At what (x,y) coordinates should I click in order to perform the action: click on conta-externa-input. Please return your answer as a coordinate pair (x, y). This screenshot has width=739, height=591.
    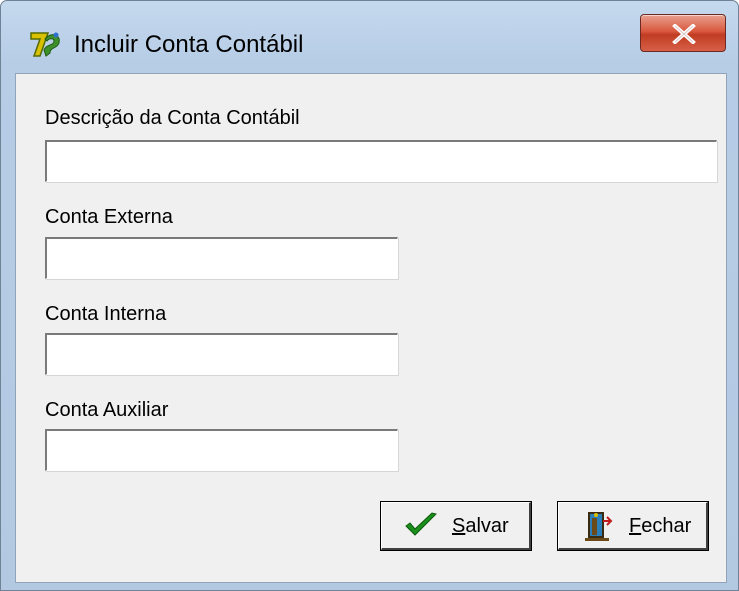
    Looking at the image, I should click on (221, 258).